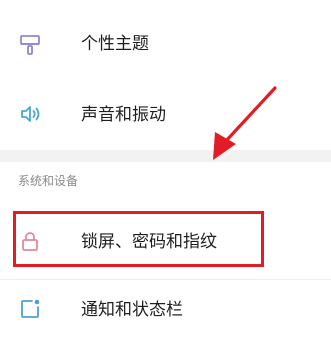 The width and height of the screenshot is (331, 339). Describe the element at coordinates (48, 181) in the screenshot. I see `section-header-label: 系统和设备` at that location.